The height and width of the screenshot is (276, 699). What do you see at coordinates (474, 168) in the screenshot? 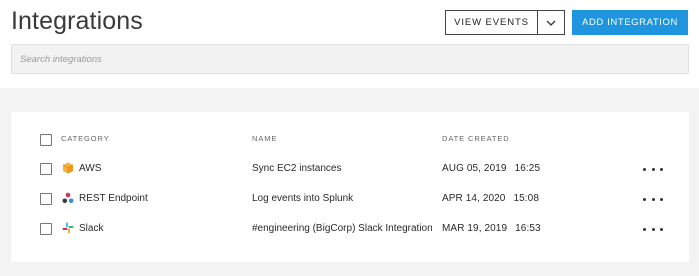
I see `date-value: AUG 05, 2019` at bounding box center [474, 168].